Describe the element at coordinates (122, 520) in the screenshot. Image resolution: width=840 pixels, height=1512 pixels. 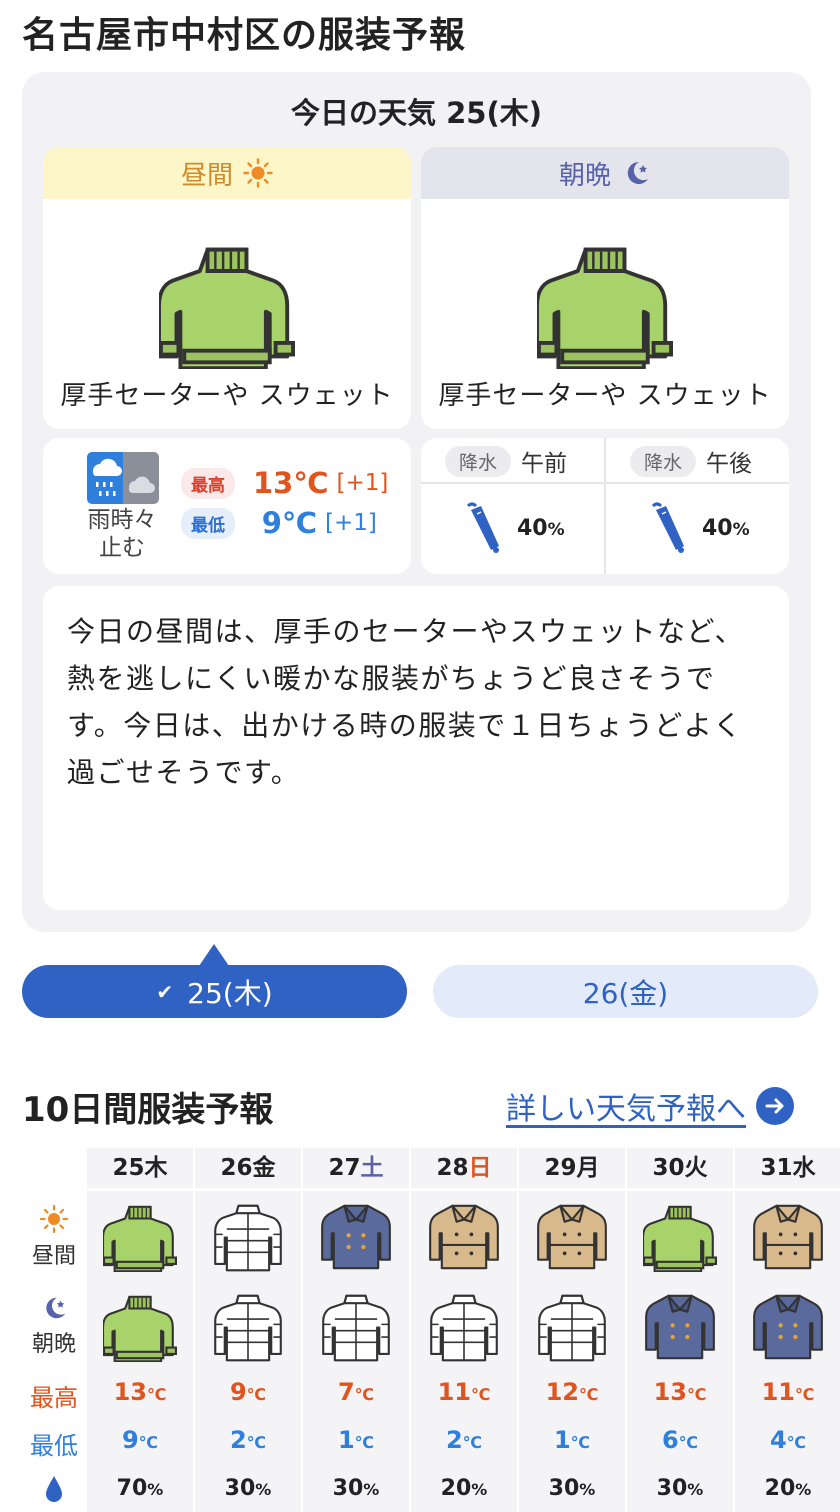
I see `weather-label-line1: 雨時々` at that location.